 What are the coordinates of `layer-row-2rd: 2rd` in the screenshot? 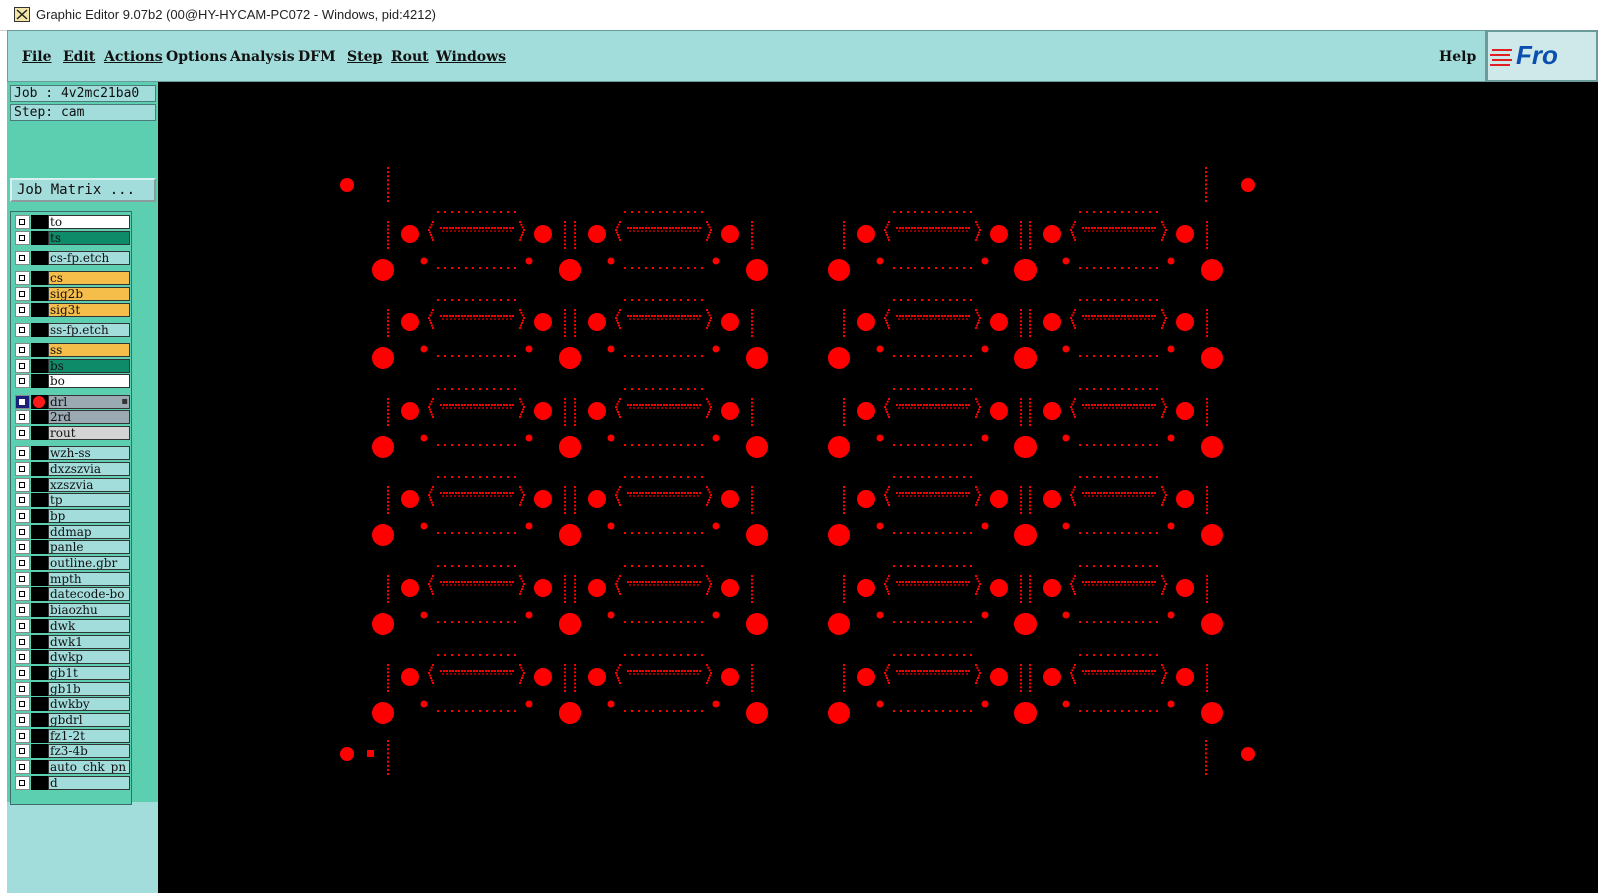 It's located at (72, 417).